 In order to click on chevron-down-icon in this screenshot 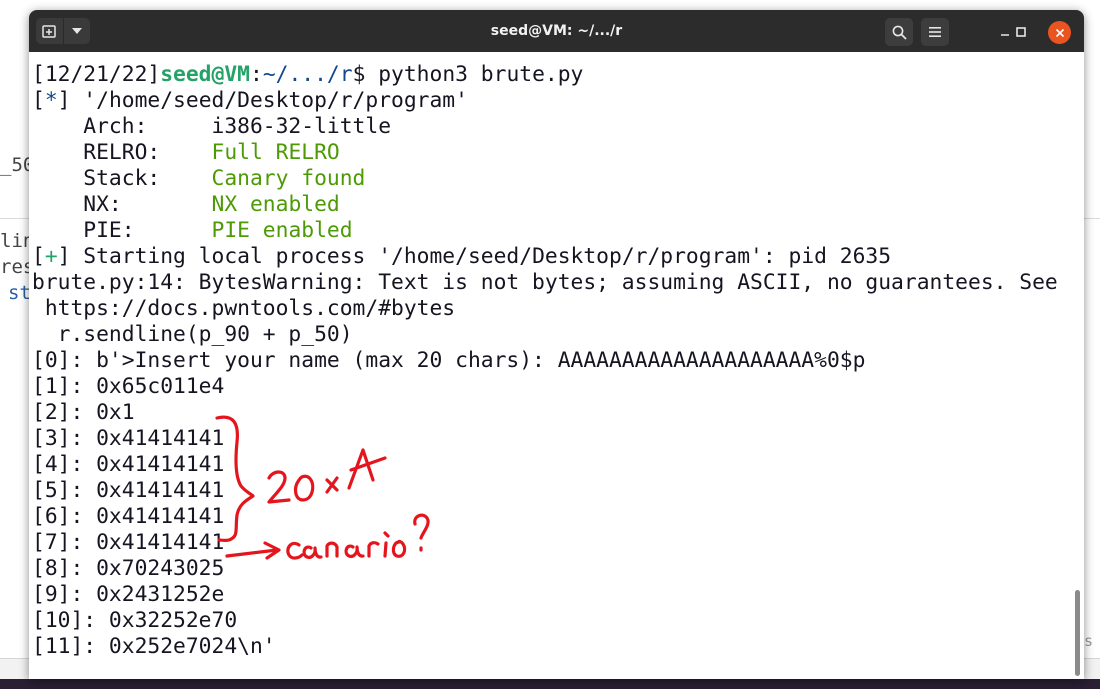, I will do `click(76, 31)`.